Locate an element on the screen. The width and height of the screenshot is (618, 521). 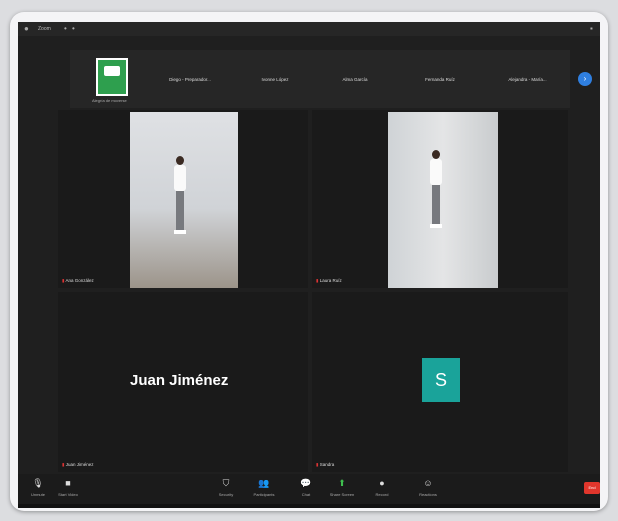
share-screen-button: ⬆ Share Screen is located at coordinates (342, 487).